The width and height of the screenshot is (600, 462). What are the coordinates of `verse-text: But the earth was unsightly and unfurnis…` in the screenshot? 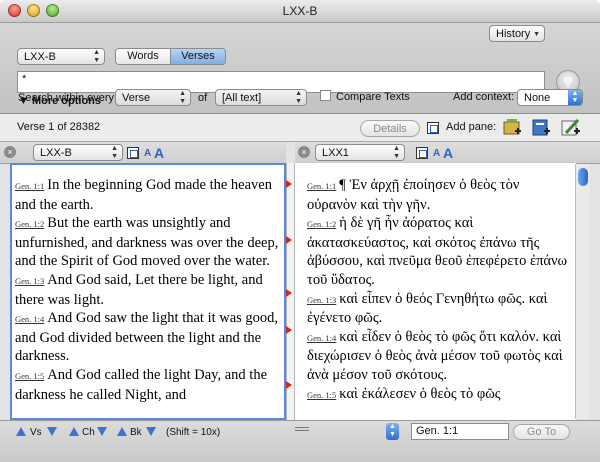 It's located at (147, 242).